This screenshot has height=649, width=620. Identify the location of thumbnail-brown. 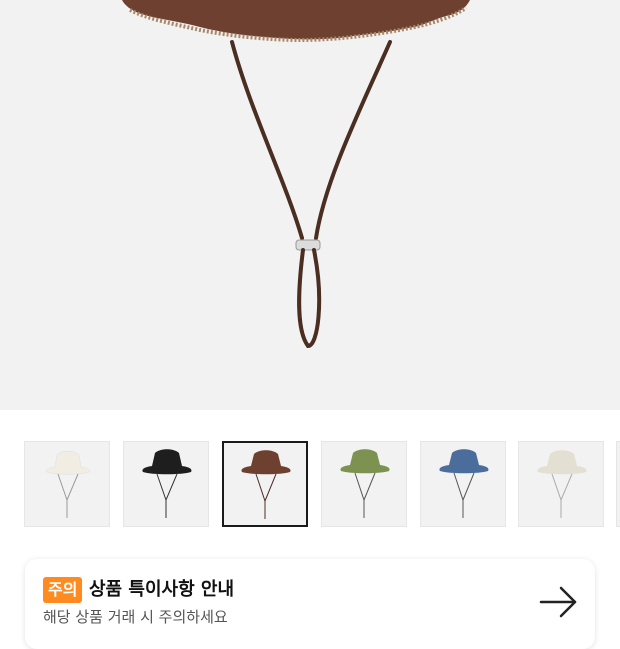
(265, 484).